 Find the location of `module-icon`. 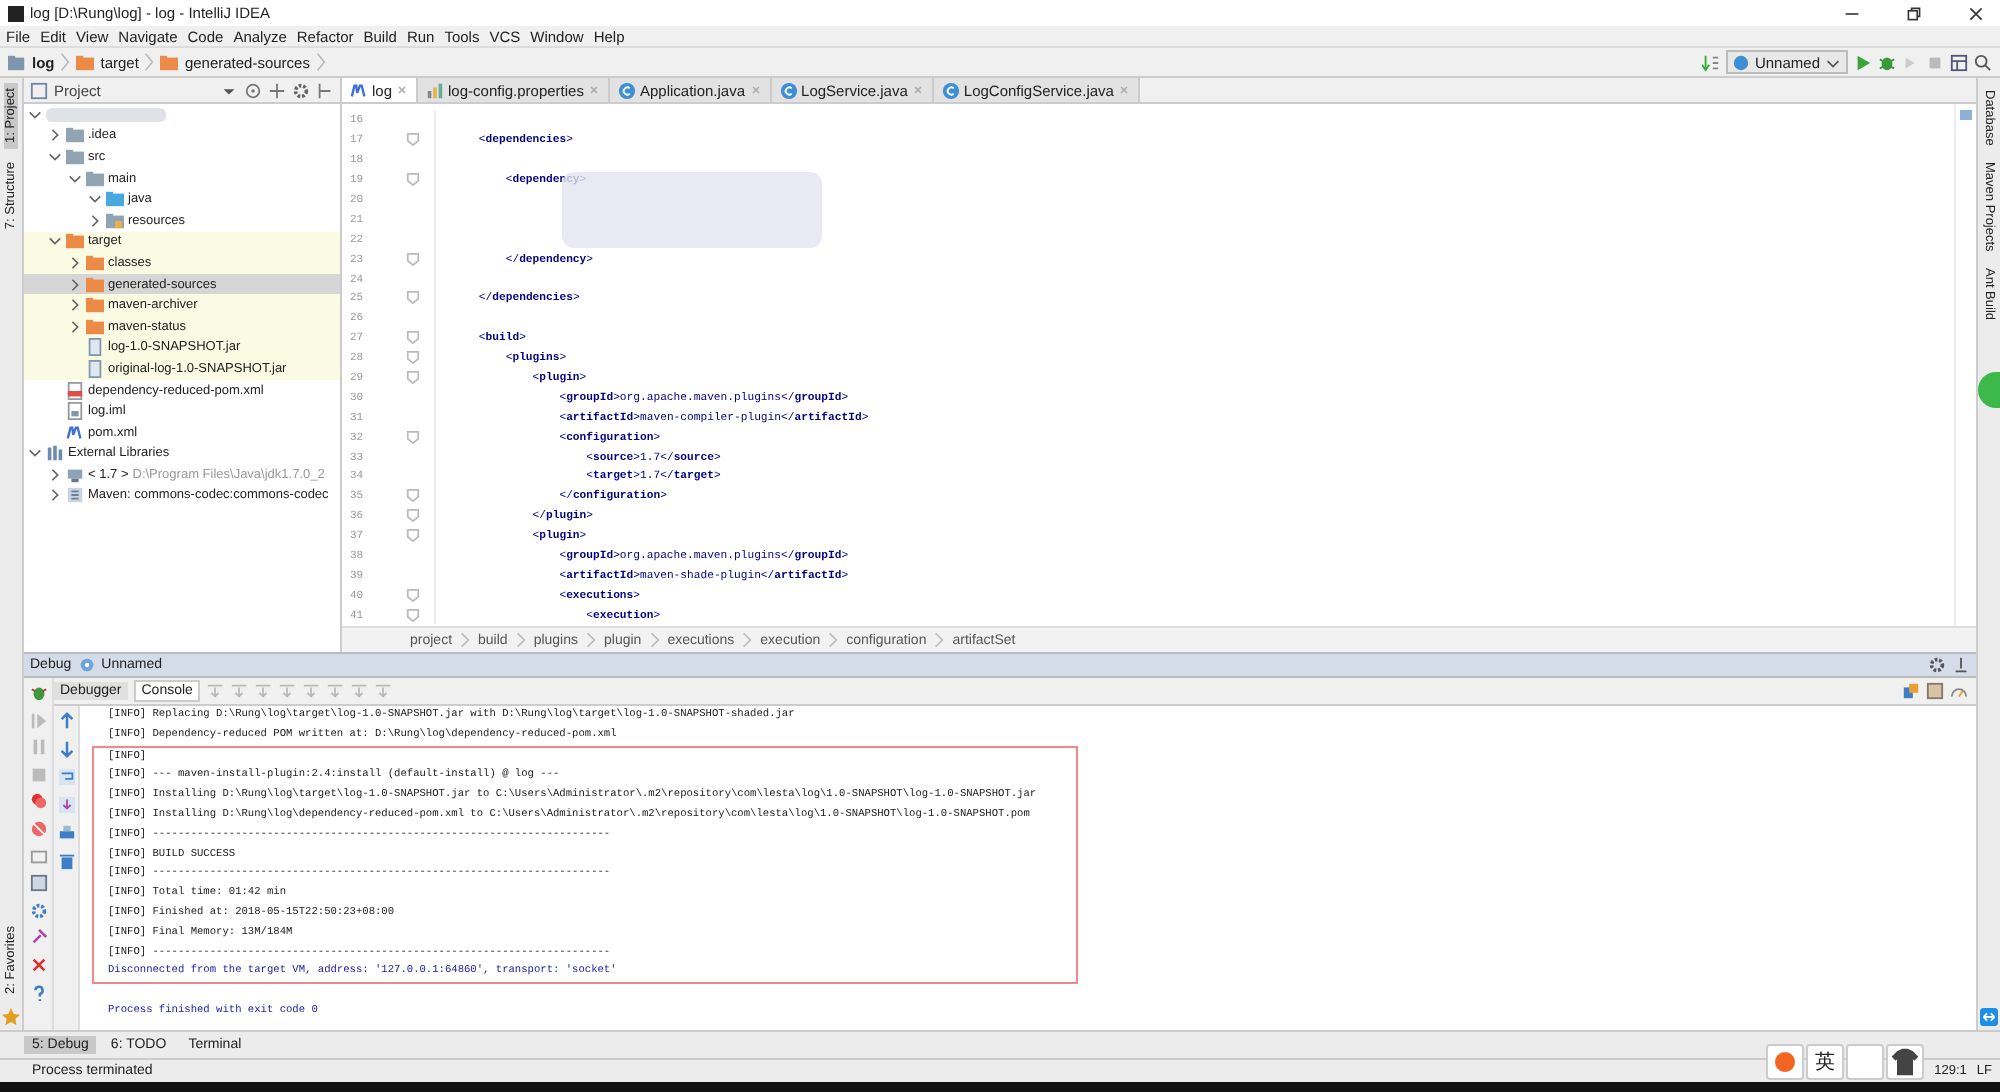

module-icon is located at coordinates (17, 62).